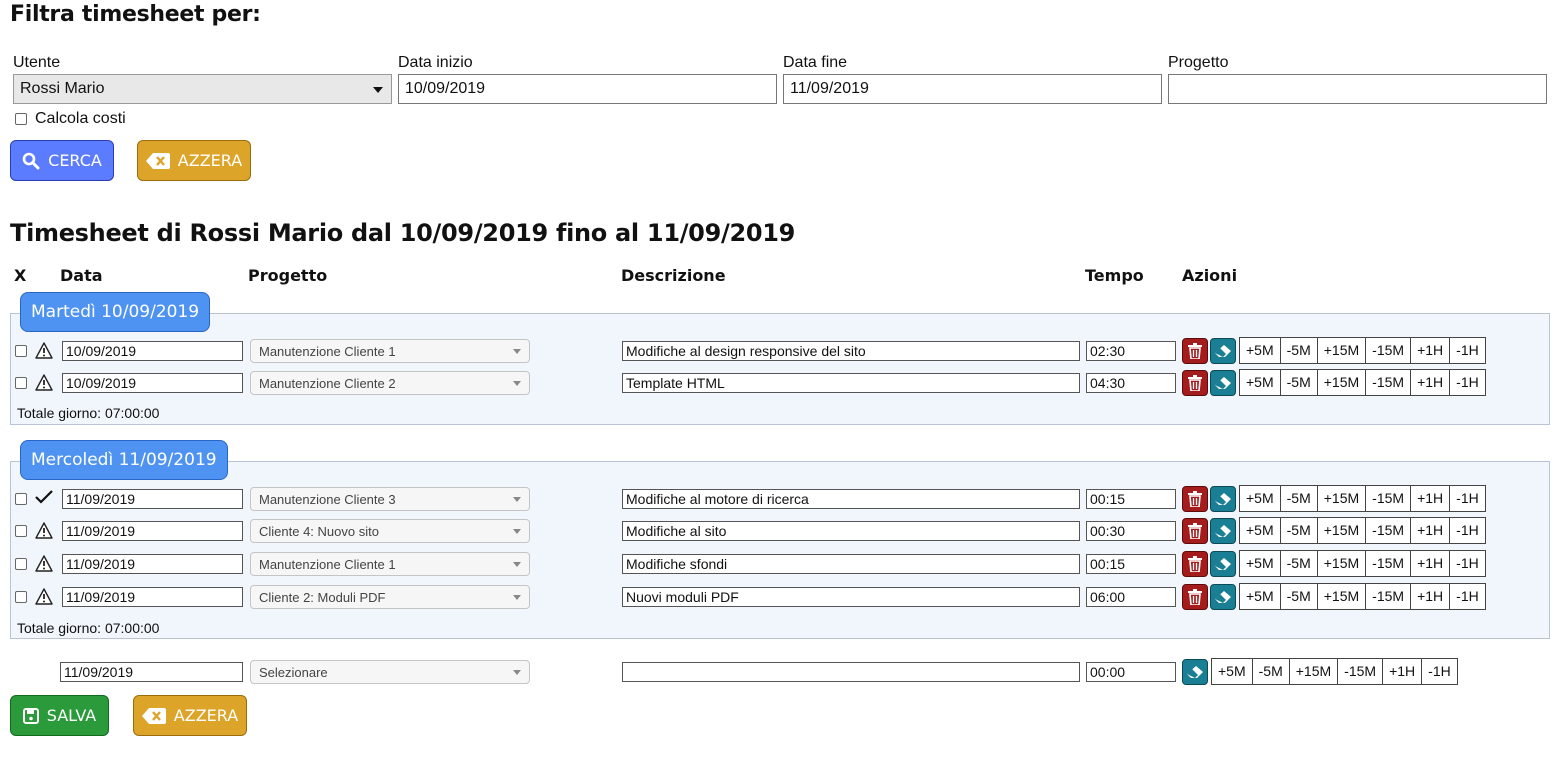 This screenshot has height=767, width=1559. Describe the element at coordinates (1403, 671) in the screenshot. I see `new-adjust-4: +1H` at that location.